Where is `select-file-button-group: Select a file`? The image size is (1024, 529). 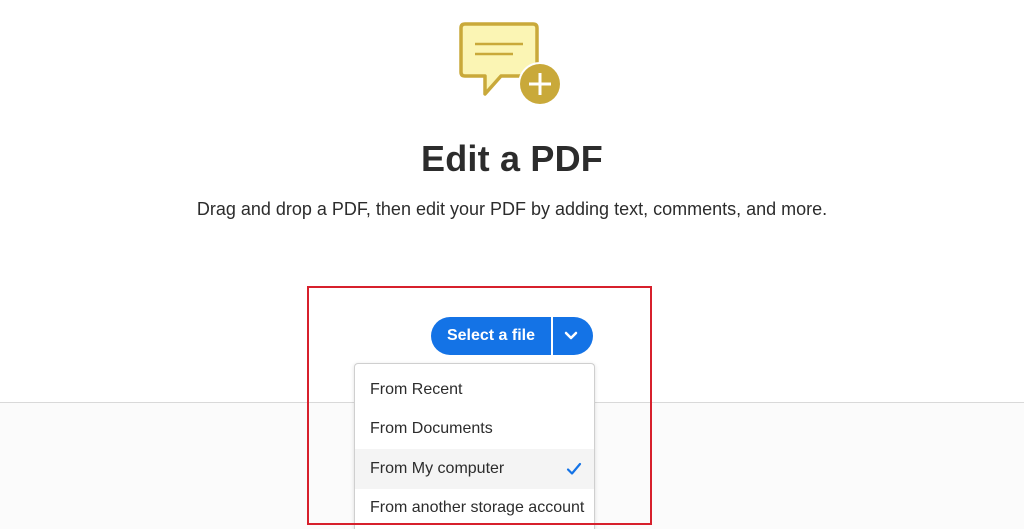
select-file-button-group: Select a file is located at coordinates (512, 336).